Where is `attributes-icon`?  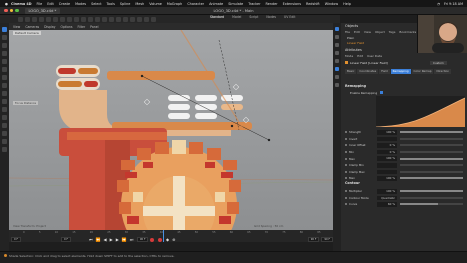 attributes-icon is located at coordinates (337, 69).